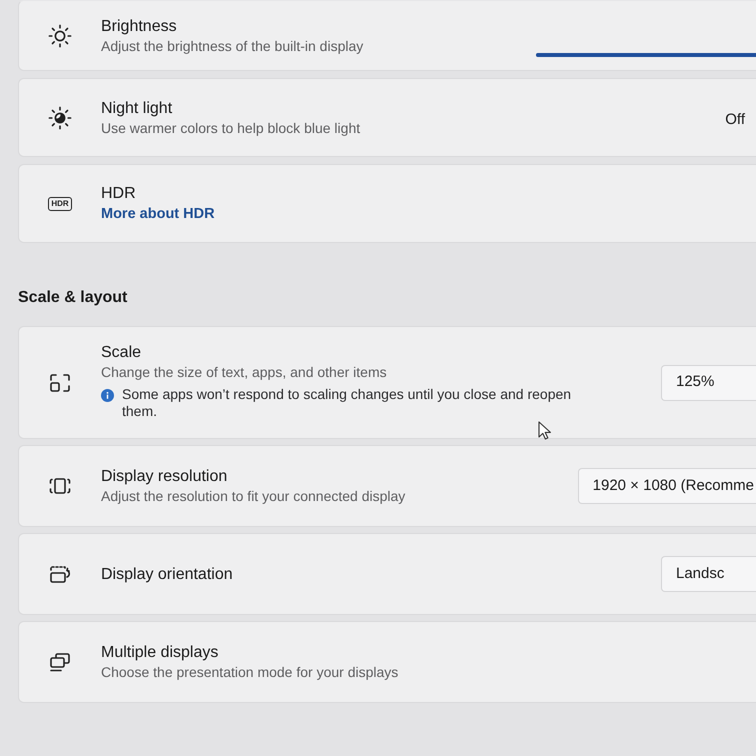  Describe the element at coordinates (667, 486) in the screenshot. I see `dropdown: 1920 × 1080 (Recomme` at that location.